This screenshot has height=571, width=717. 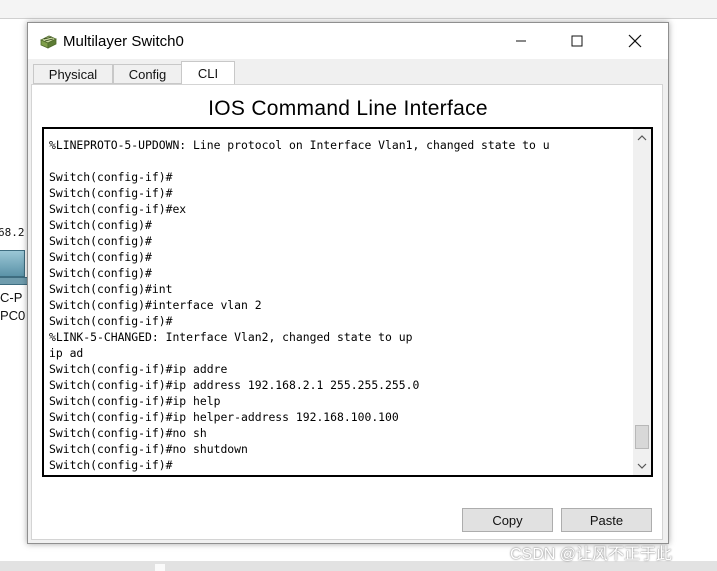 I want to click on console-line: Switch(config-if)#no shutdown, so click(x=148, y=449).